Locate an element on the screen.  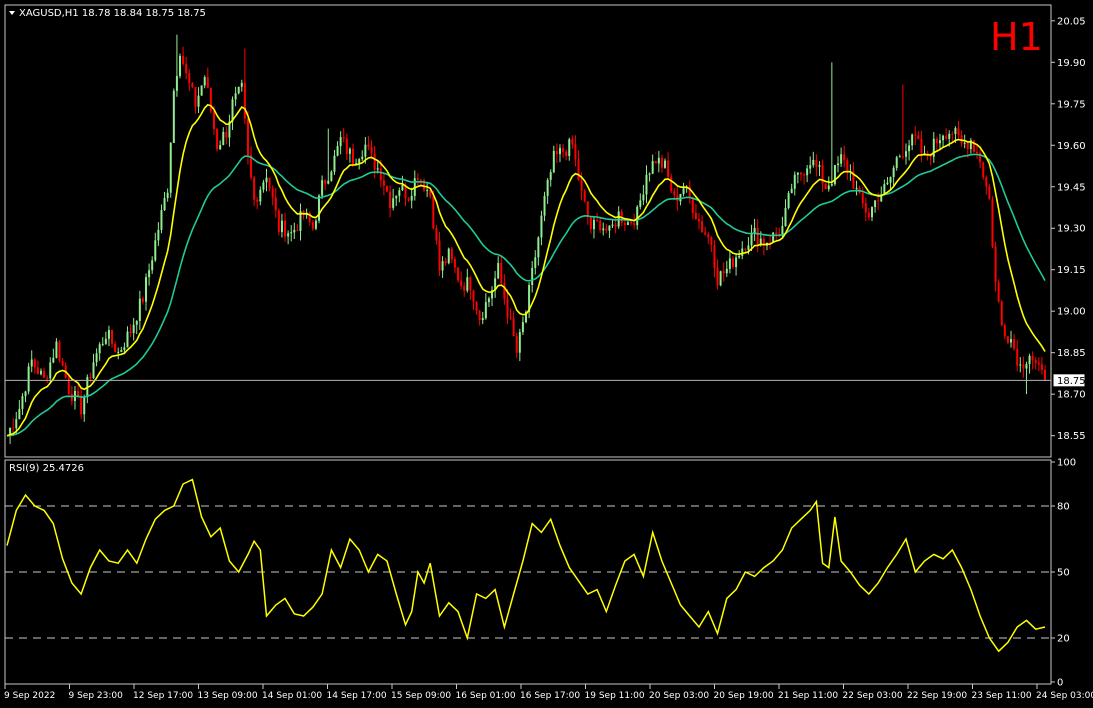
time-tick-label: 20 Sep 03:00 is located at coordinates (679, 696).